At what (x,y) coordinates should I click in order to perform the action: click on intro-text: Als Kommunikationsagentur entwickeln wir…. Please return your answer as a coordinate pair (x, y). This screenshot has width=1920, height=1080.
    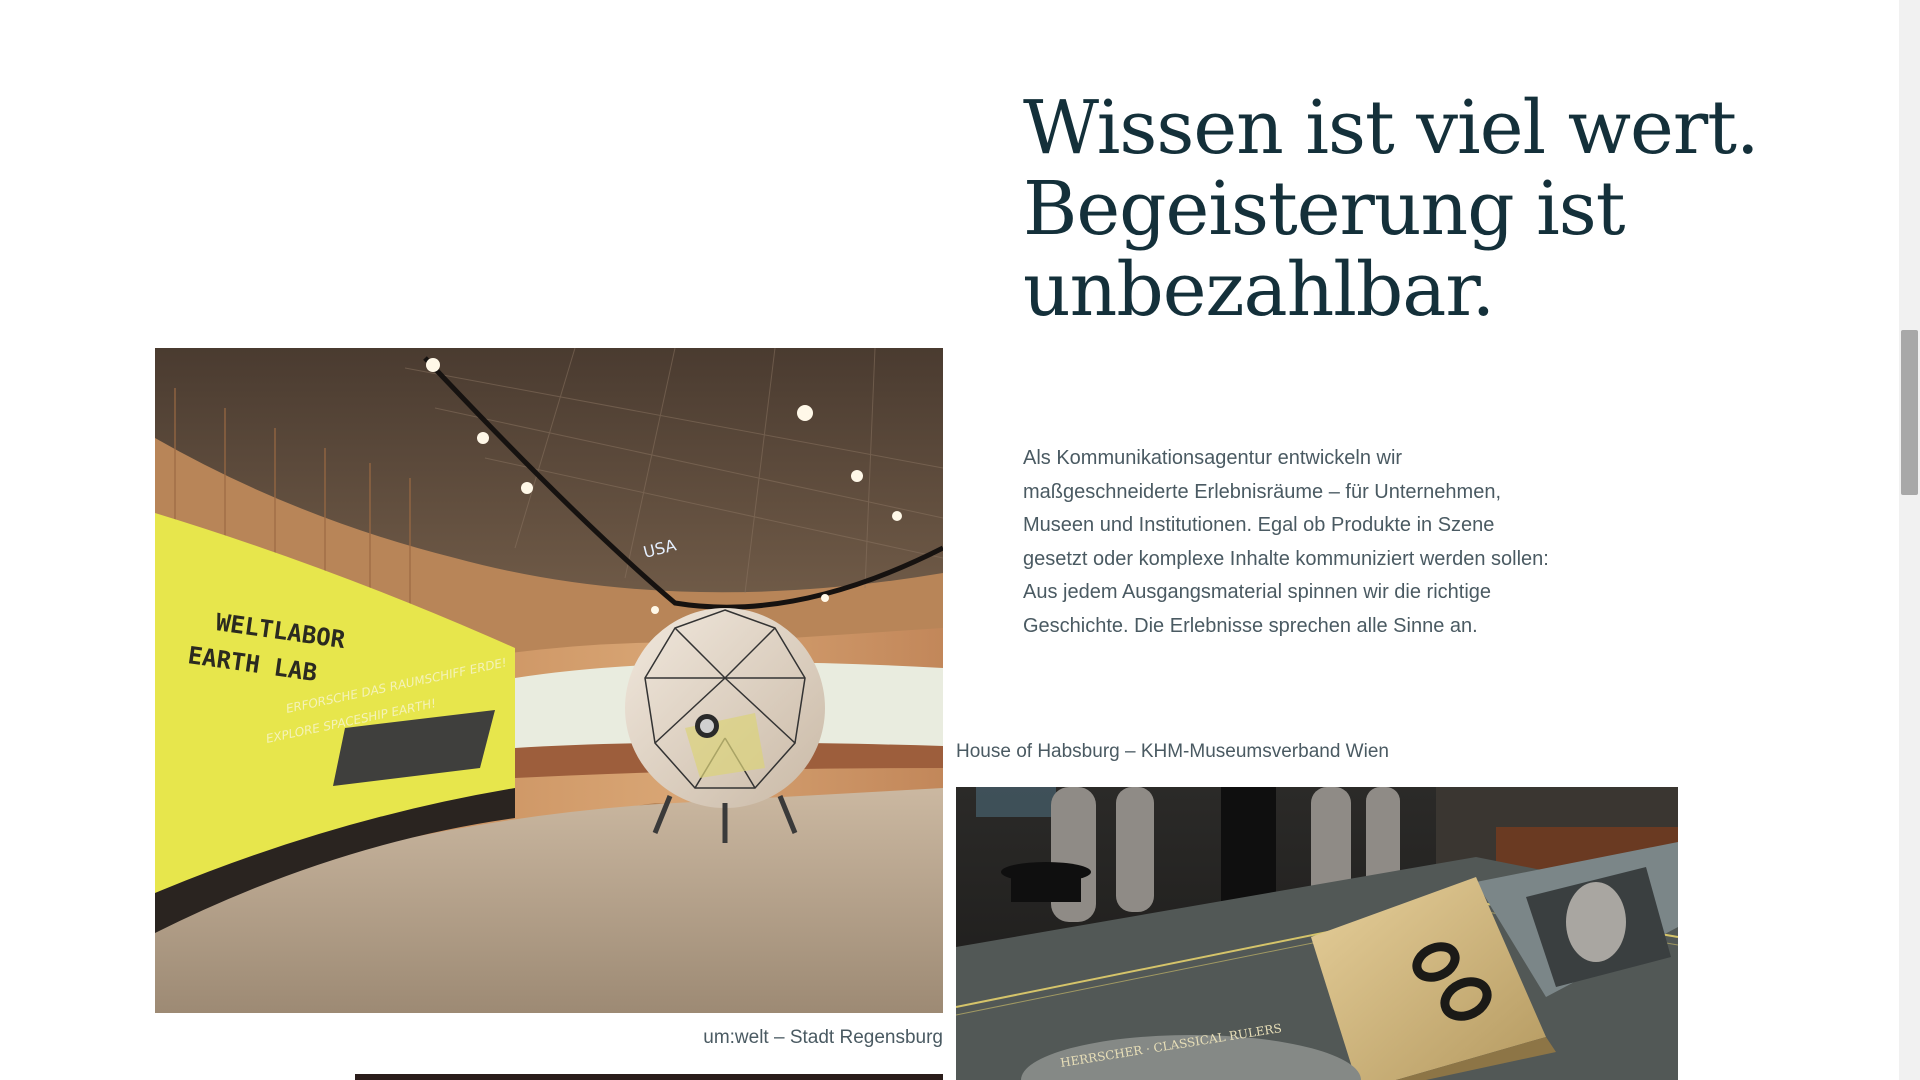
    Looking at the image, I should click on (1286, 542).